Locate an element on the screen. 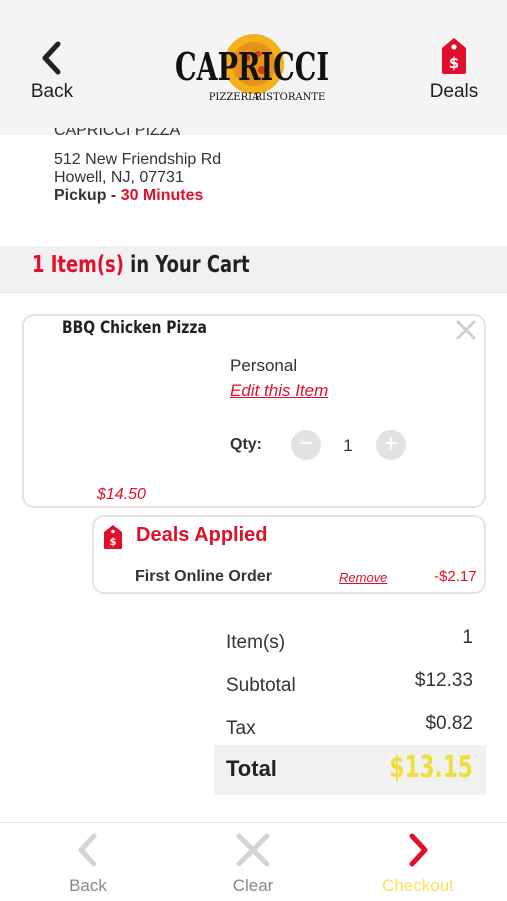 This screenshot has height=901, width=507. capricci-logo: CAPRICCI PIZZERIA RISTORANTE is located at coordinates (252, 68).